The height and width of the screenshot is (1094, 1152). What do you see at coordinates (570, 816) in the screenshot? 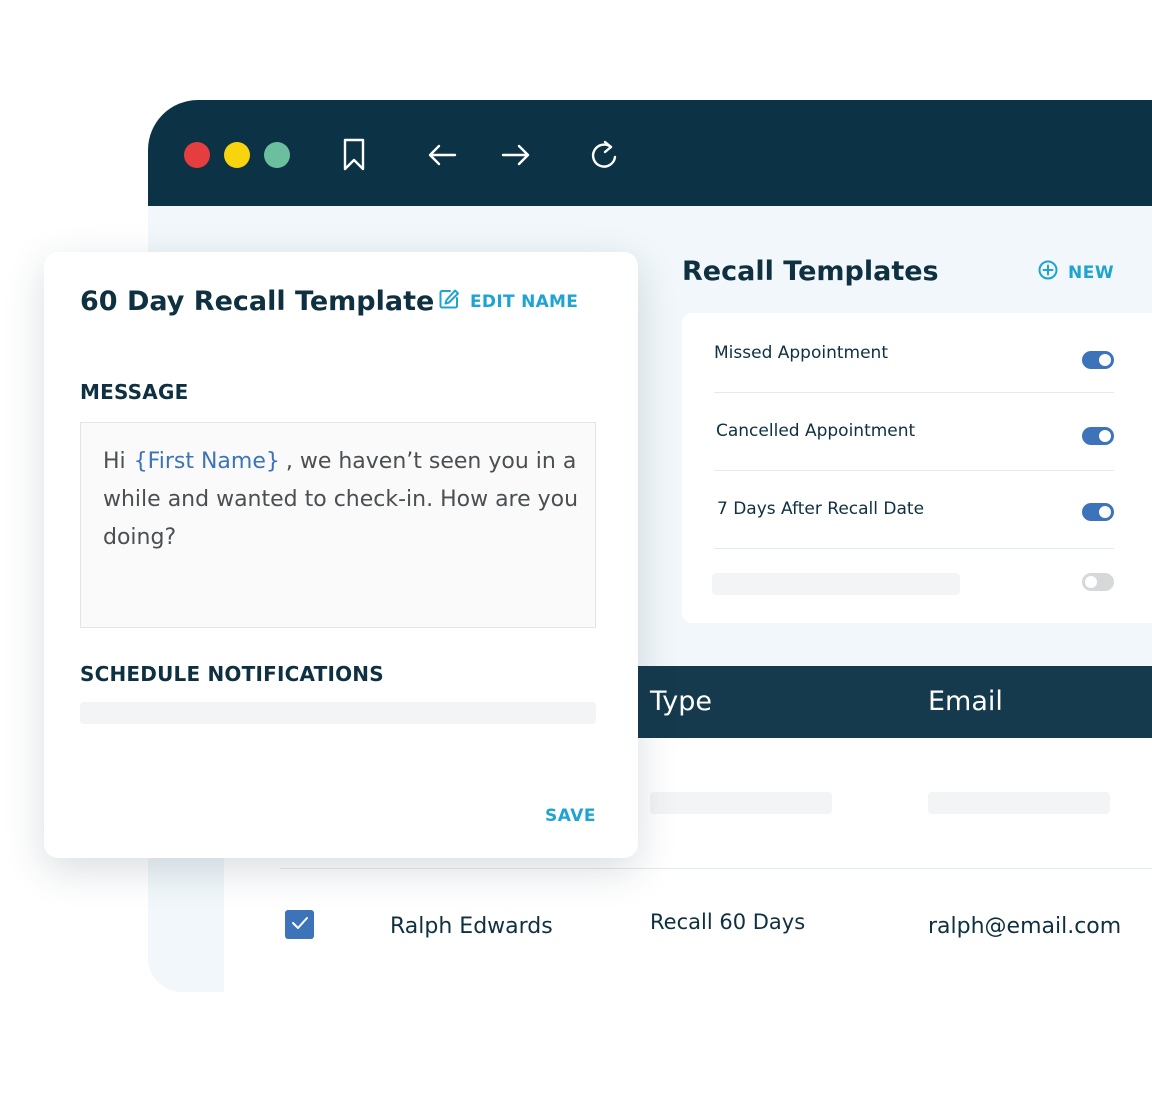
I see `save-button: SAVE` at bounding box center [570, 816].